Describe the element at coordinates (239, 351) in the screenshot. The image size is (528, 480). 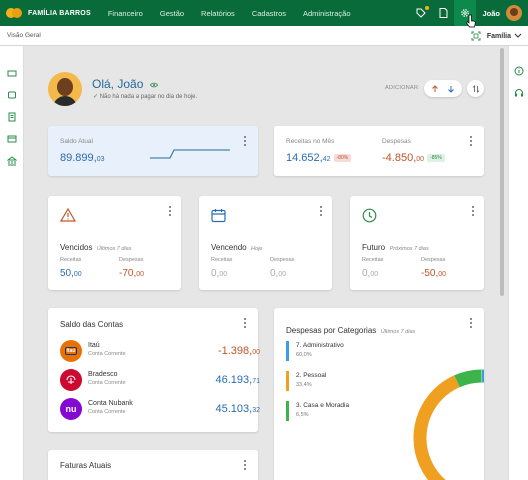
I see `account-balance: -1.398,00` at that location.